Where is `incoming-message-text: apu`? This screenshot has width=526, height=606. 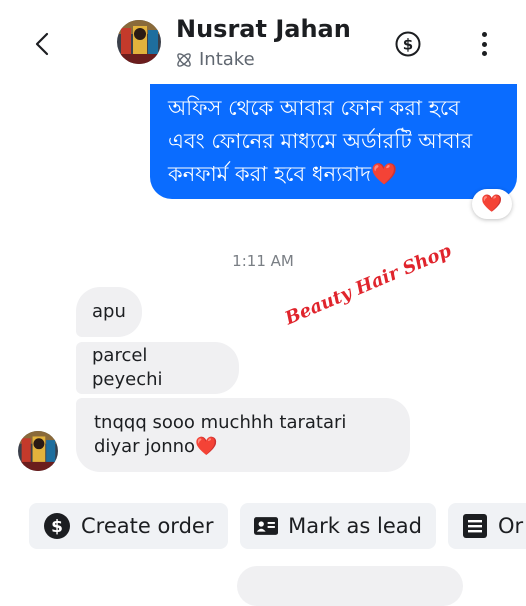
incoming-message-text: apu is located at coordinates (109, 311).